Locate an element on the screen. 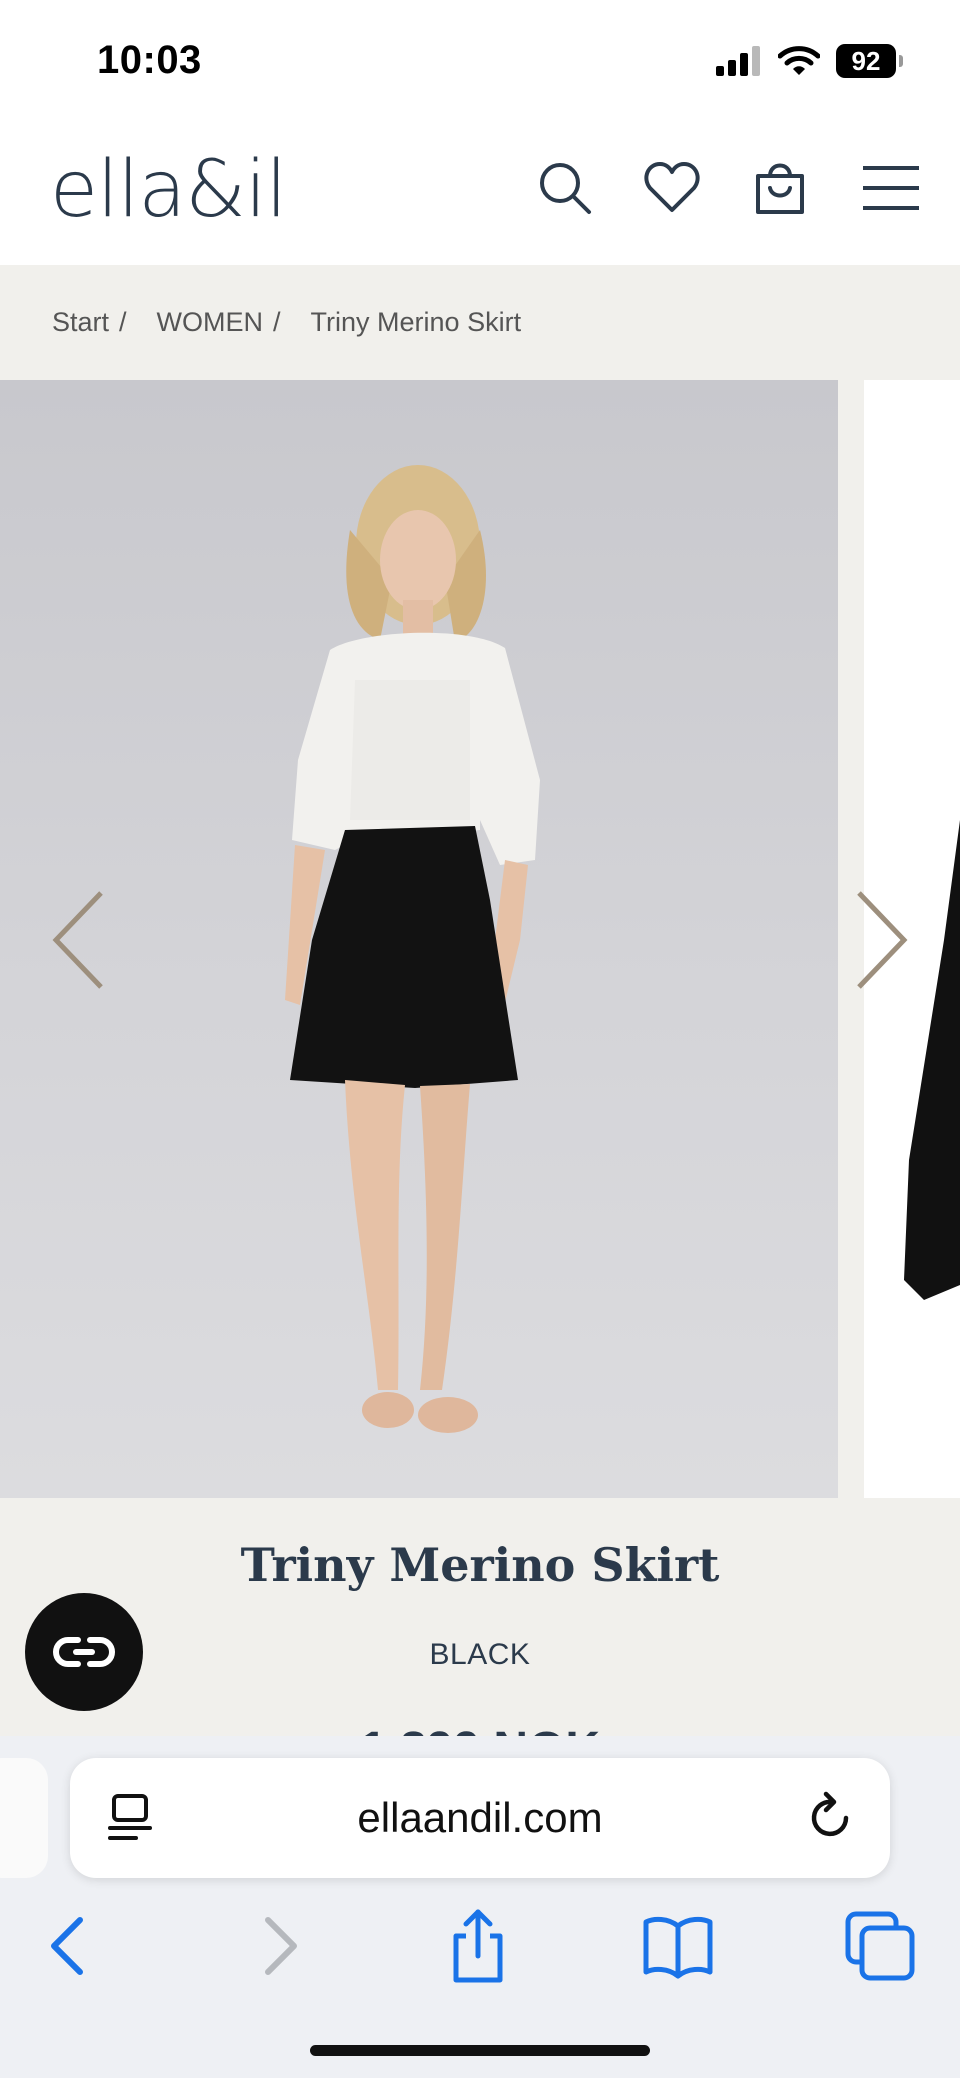 The image size is (960, 2078). tabs-icon is located at coordinates (880, 1946).